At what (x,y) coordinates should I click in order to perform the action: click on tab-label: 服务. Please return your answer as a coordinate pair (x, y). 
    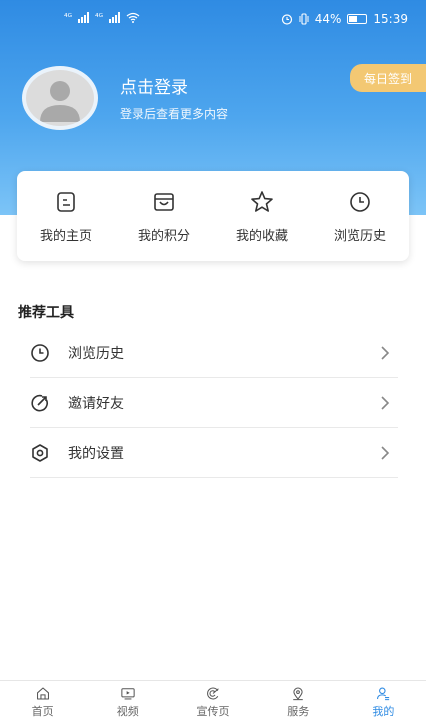
    Looking at the image, I should click on (298, 711).